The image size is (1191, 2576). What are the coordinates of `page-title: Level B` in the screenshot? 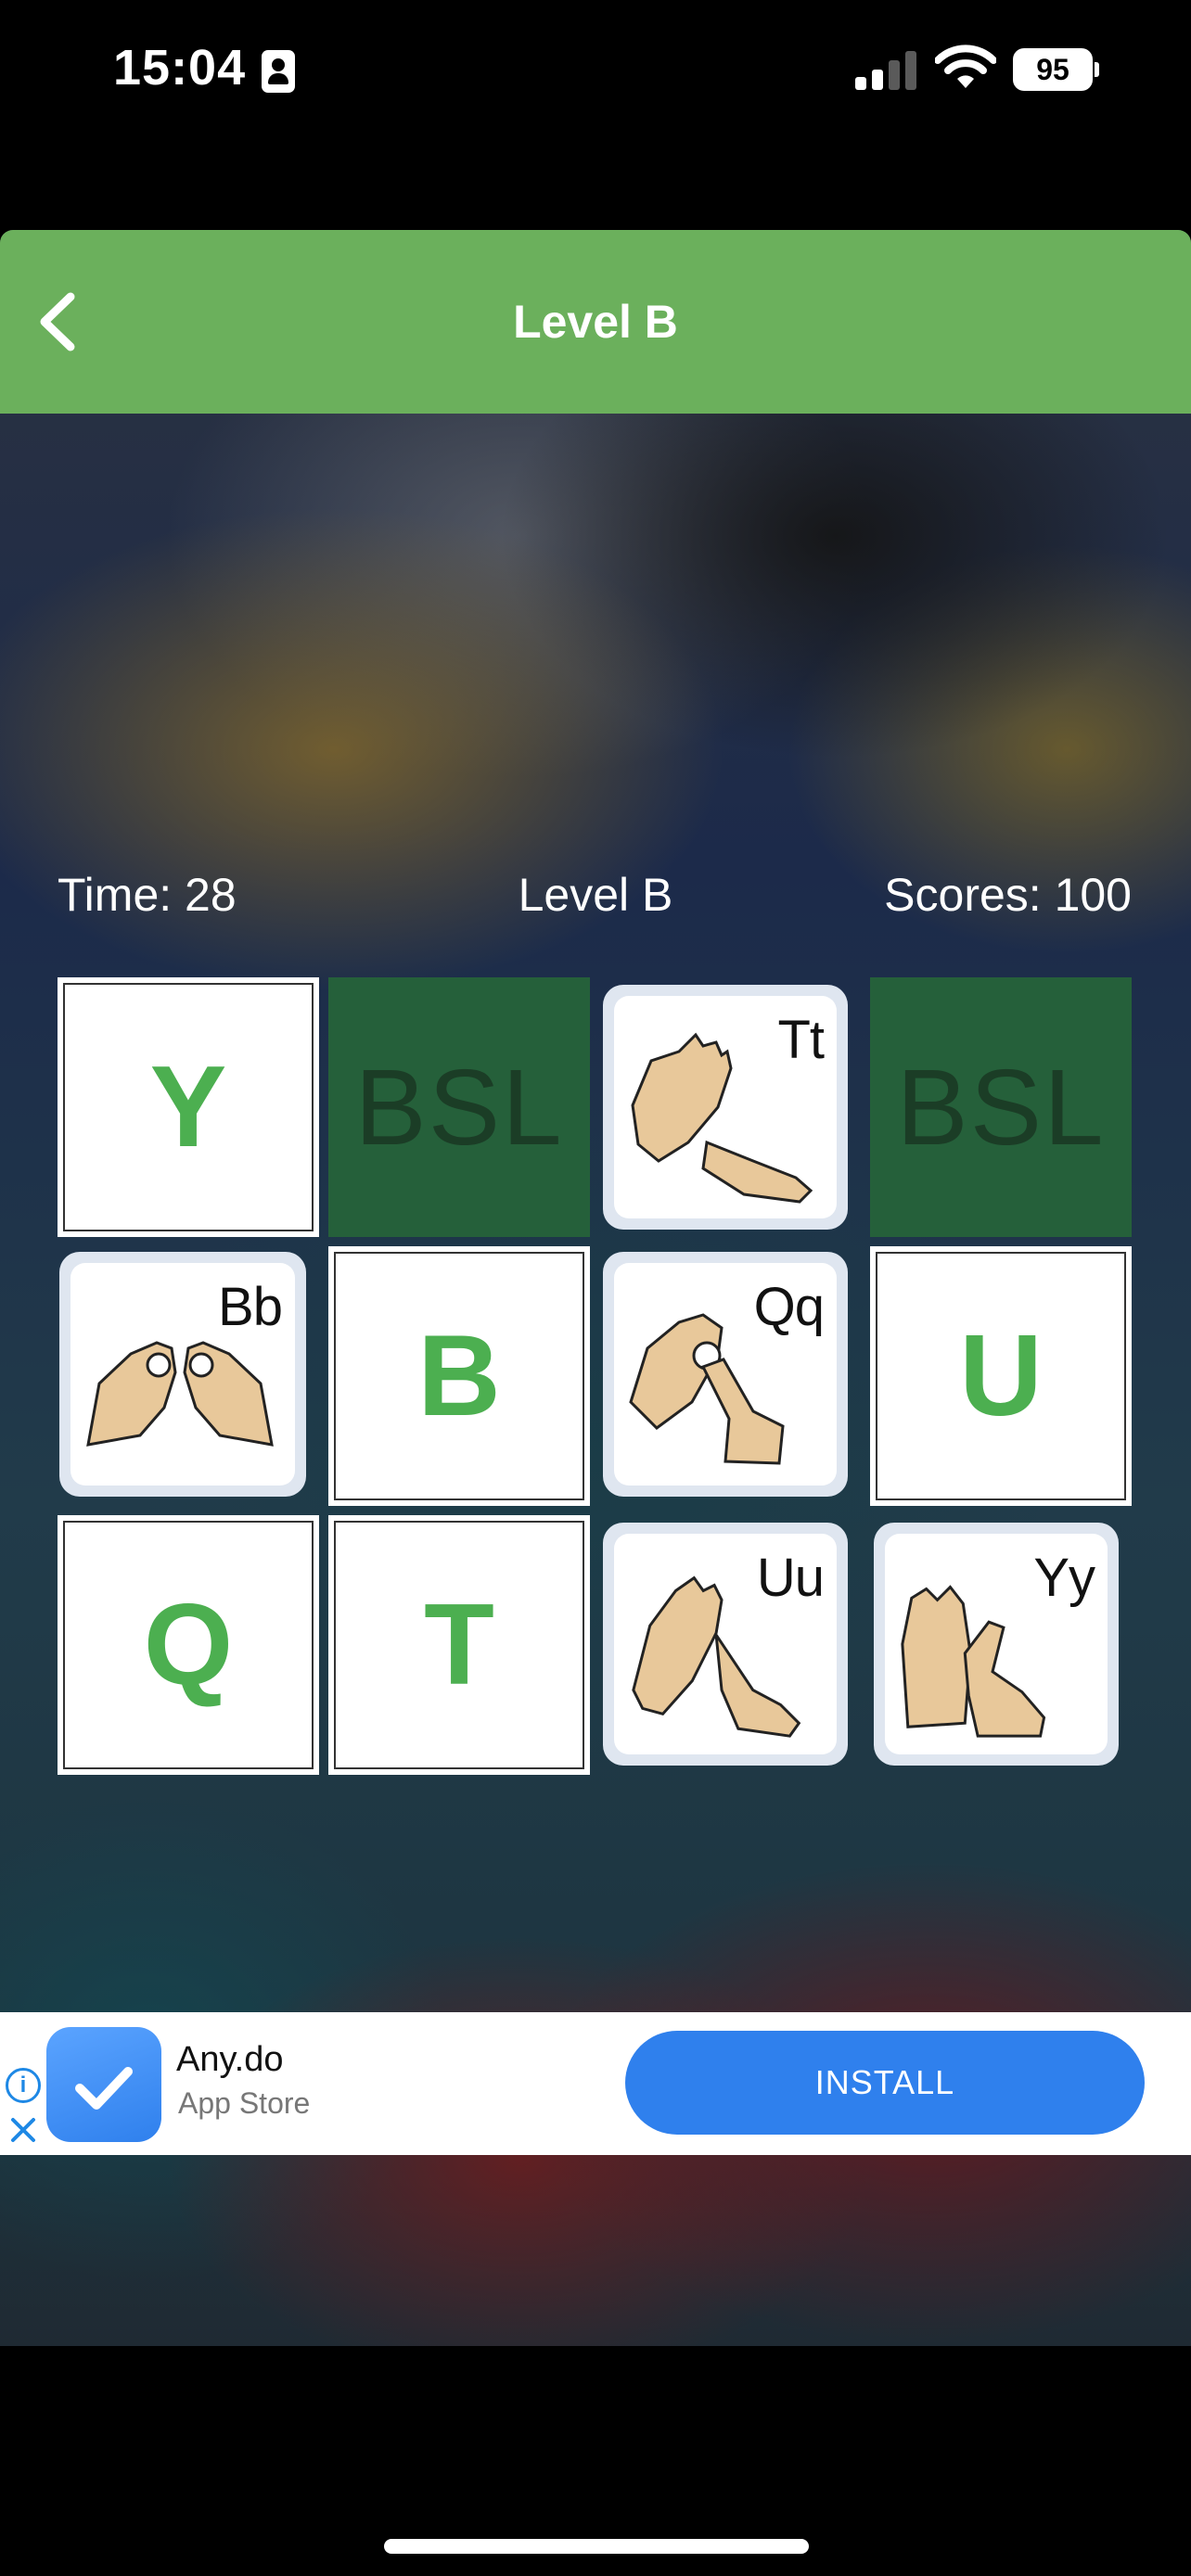 It's located at (595, 322).